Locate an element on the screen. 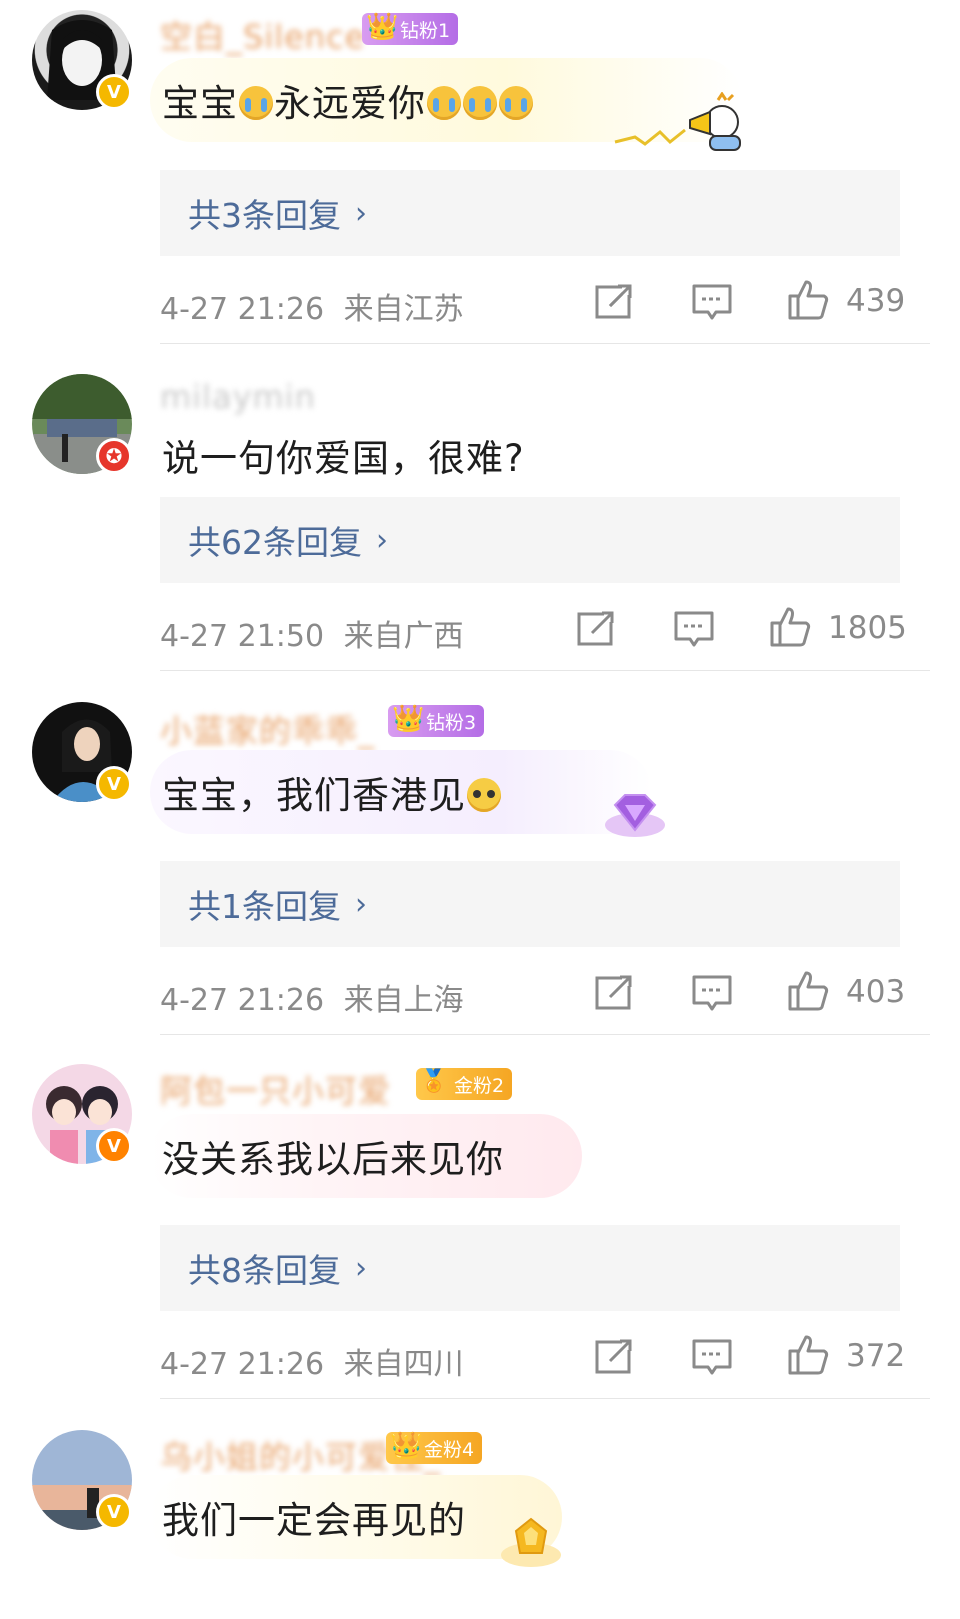 Image resolution: width=960 pixels, height=1619 pixels. comment-text: 我们一定会再见的 is located at coordinates (314, 1520).